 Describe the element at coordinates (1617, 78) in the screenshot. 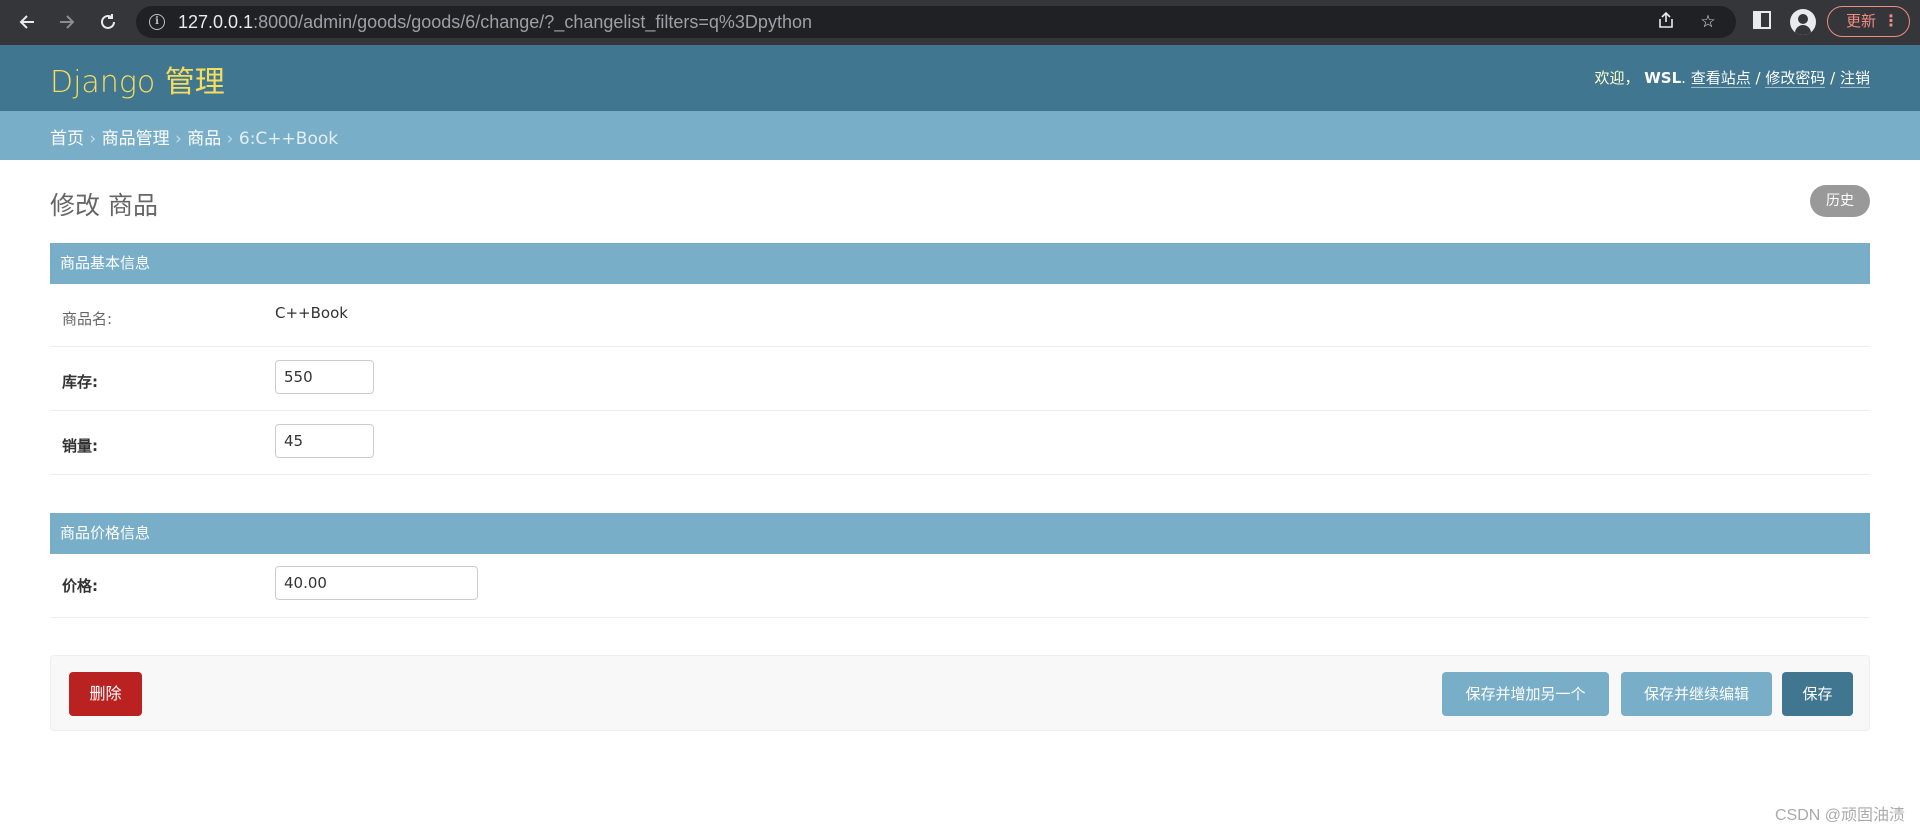

I see `welcome-text: 欢迎，` at that location.